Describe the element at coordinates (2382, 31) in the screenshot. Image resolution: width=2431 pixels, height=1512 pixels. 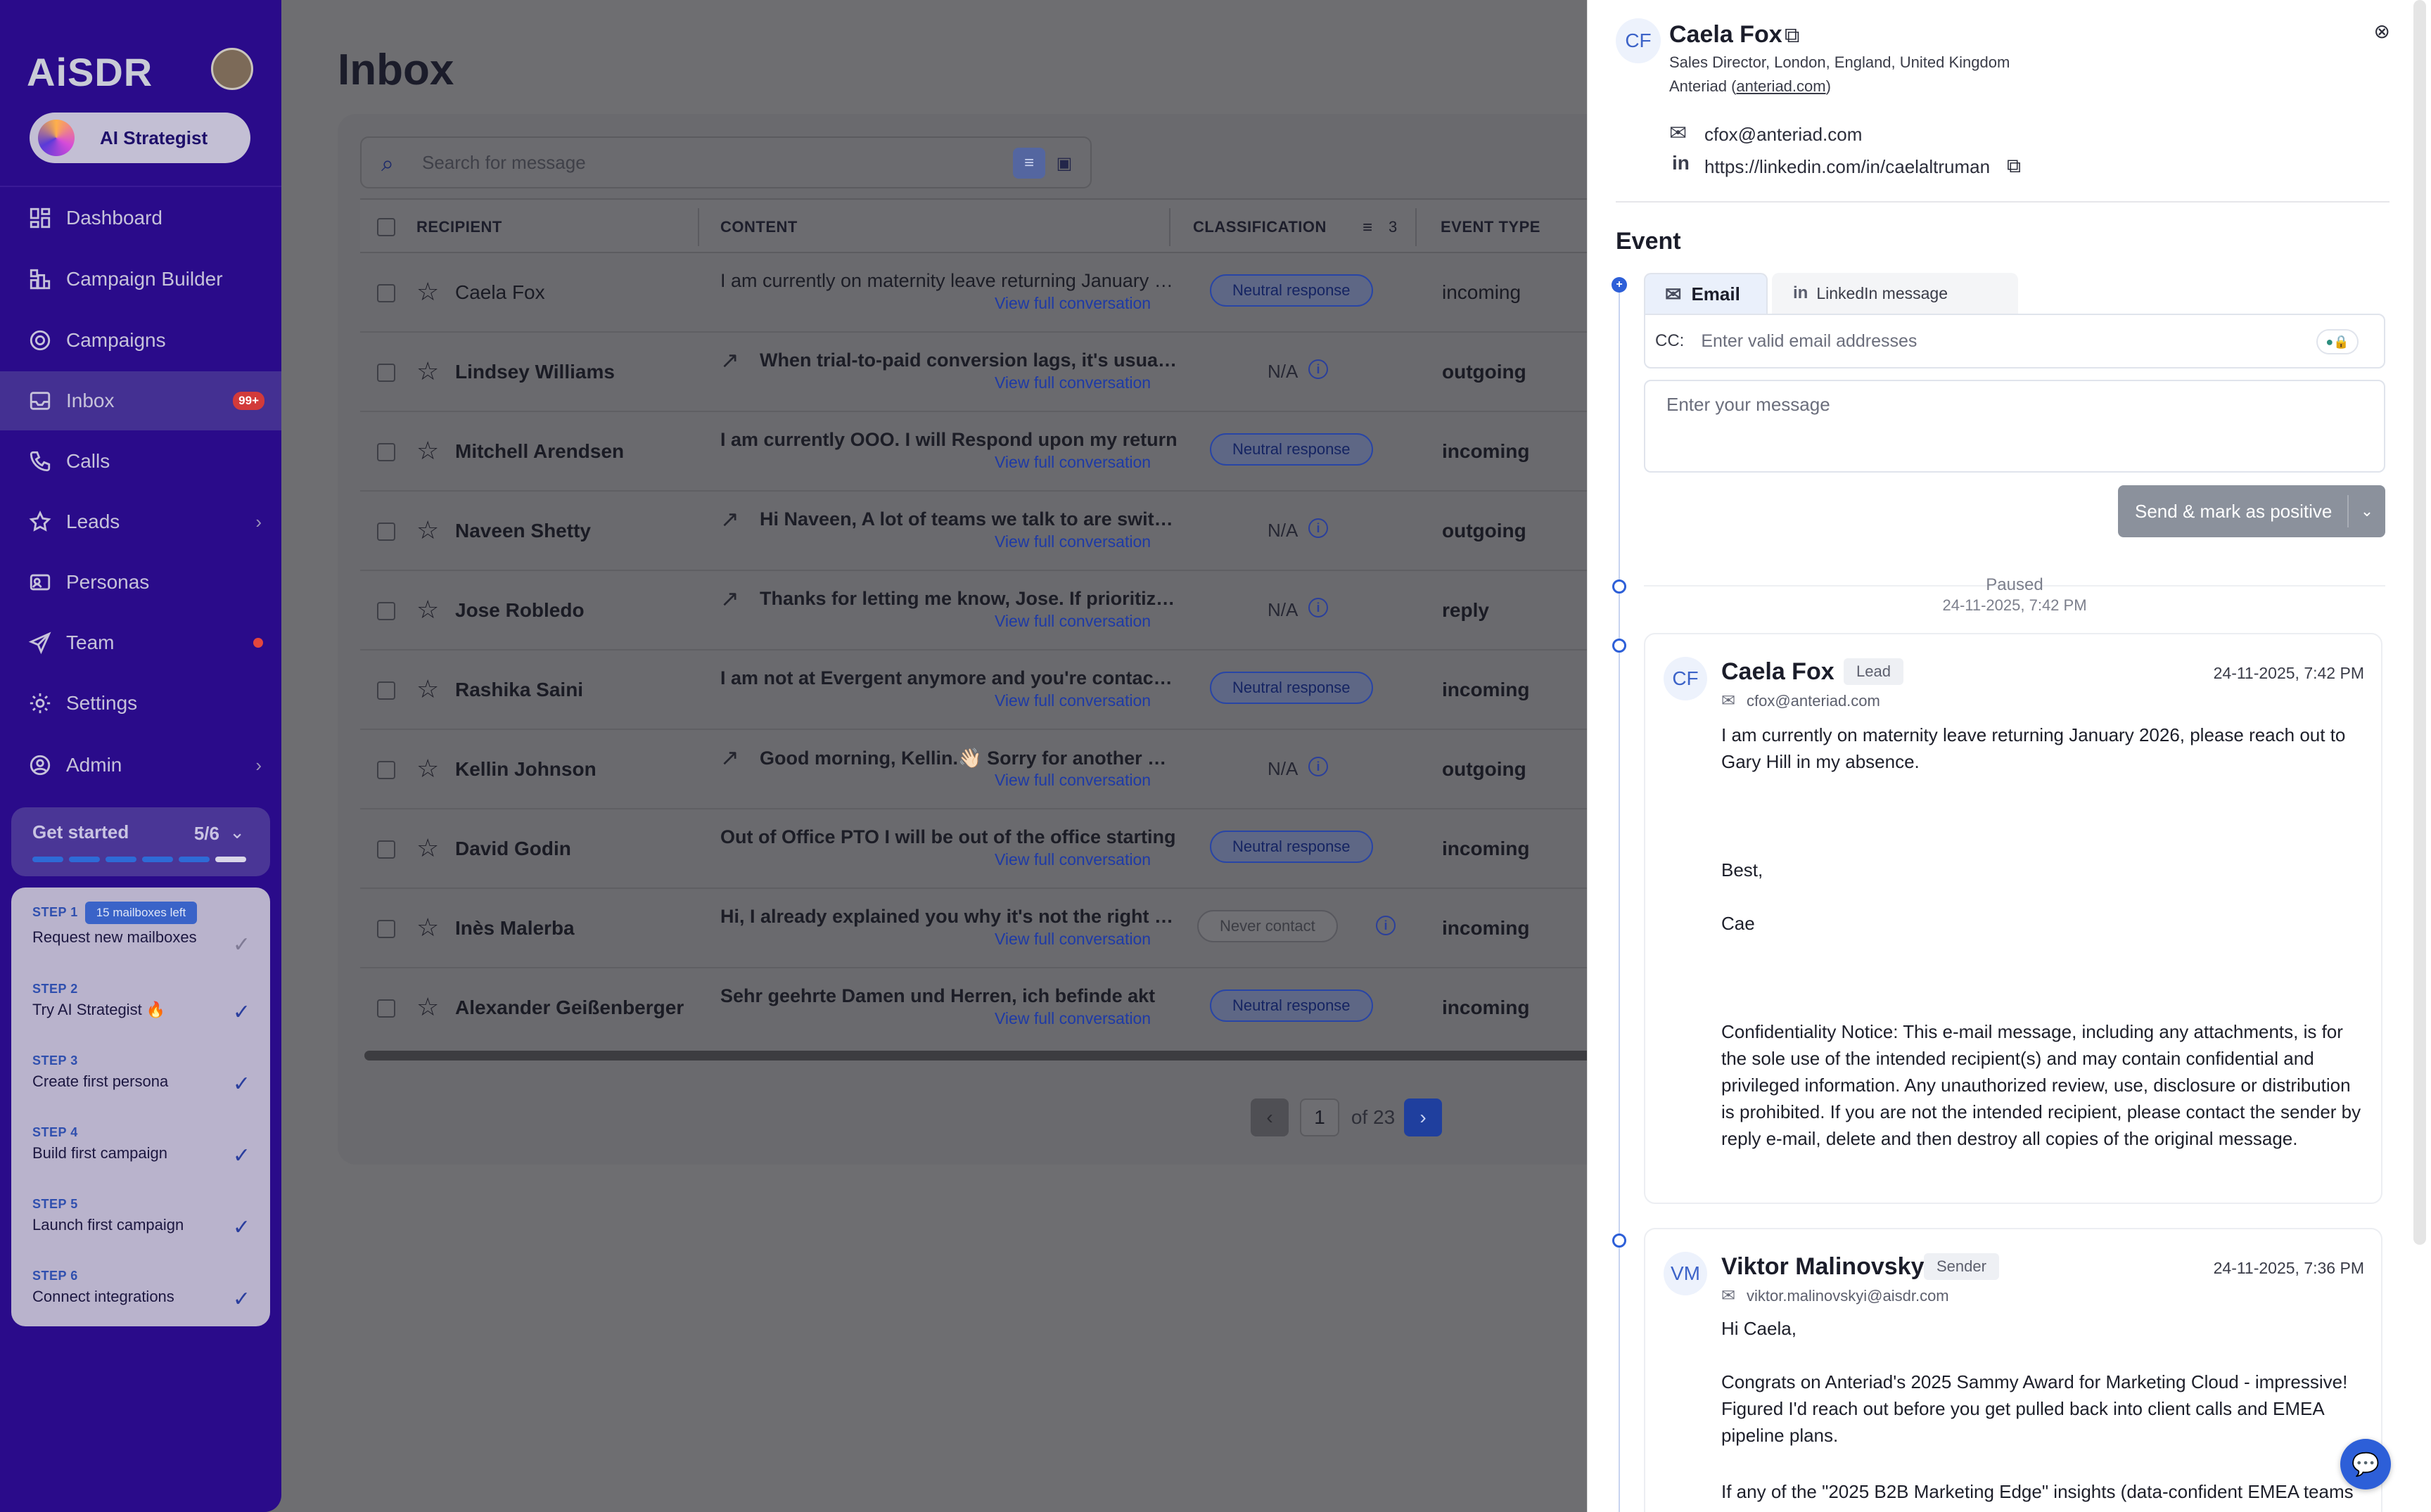
I see `close-icon: ⊗` at that location.